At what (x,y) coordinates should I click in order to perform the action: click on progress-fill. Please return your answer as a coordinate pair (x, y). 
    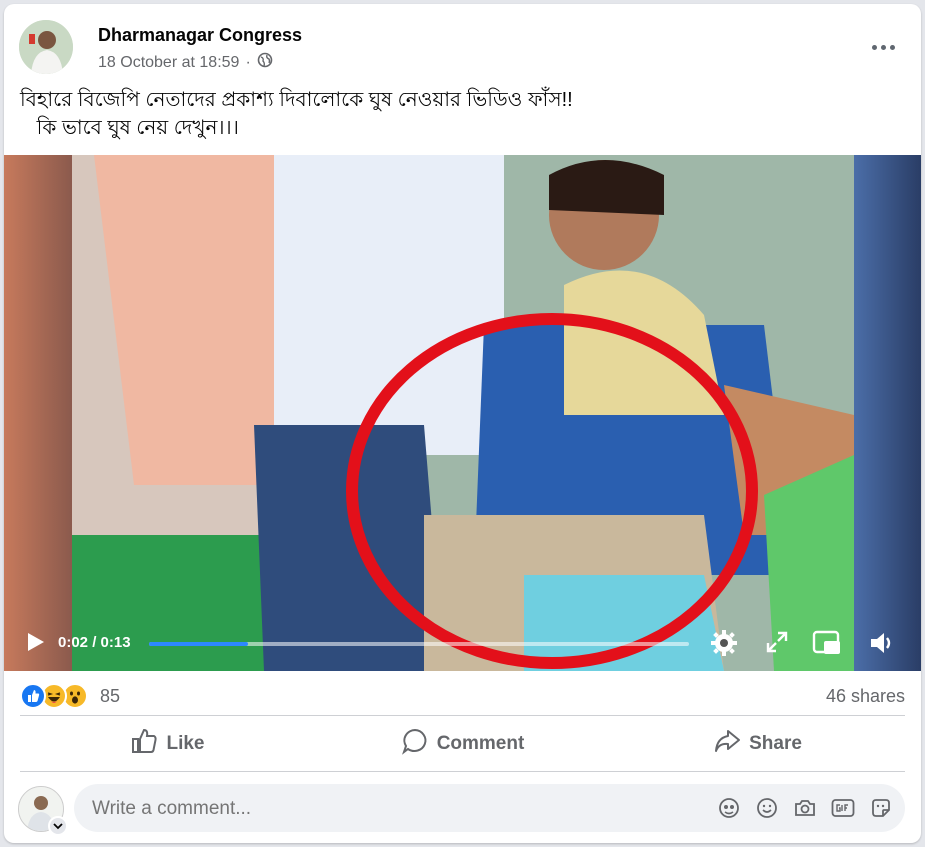
    Looking at the image, I should click on (198, 644).